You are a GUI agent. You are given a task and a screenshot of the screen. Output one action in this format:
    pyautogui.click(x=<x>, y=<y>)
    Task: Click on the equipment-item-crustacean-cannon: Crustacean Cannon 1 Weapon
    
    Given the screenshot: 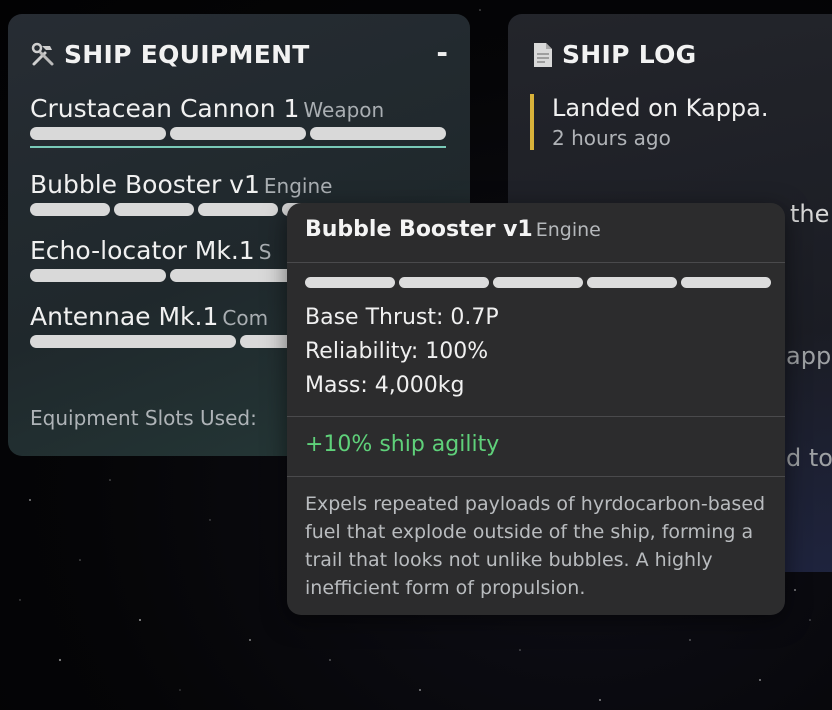 What is the action you would take?
    pyautogui.click(x=238, y=121)
    